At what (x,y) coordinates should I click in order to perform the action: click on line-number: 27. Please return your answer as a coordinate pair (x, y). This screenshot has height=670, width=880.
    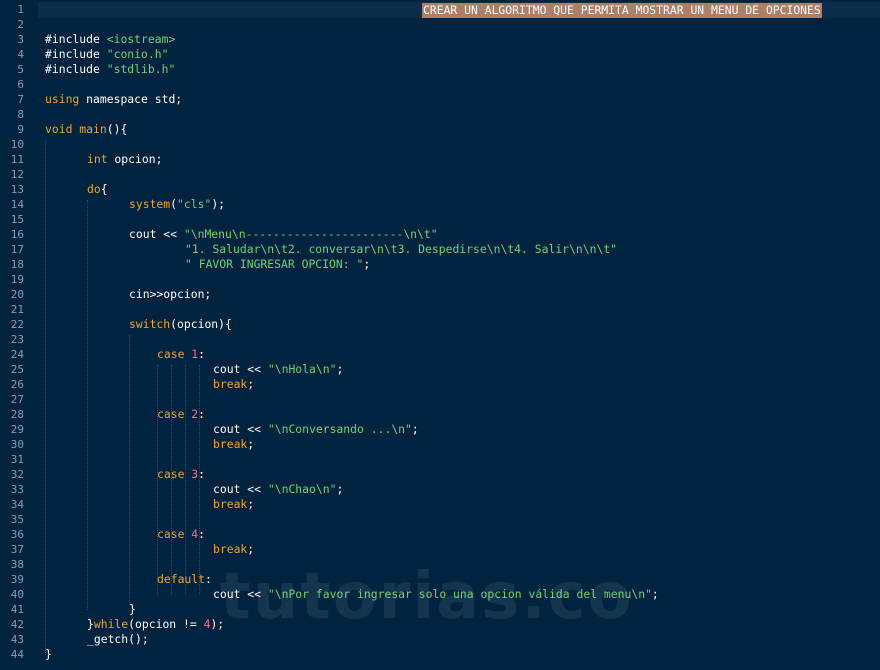
    Looking at the image, I should click on (17, 399).